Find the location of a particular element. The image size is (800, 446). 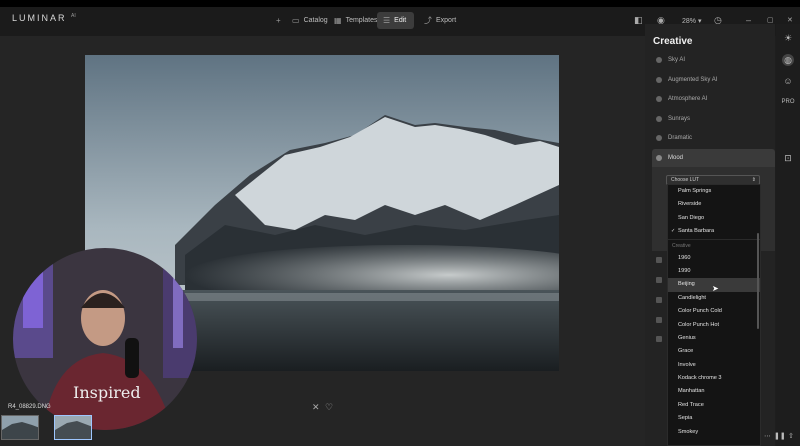

presenter-video: Inspired is located at coordinates (105, 339).